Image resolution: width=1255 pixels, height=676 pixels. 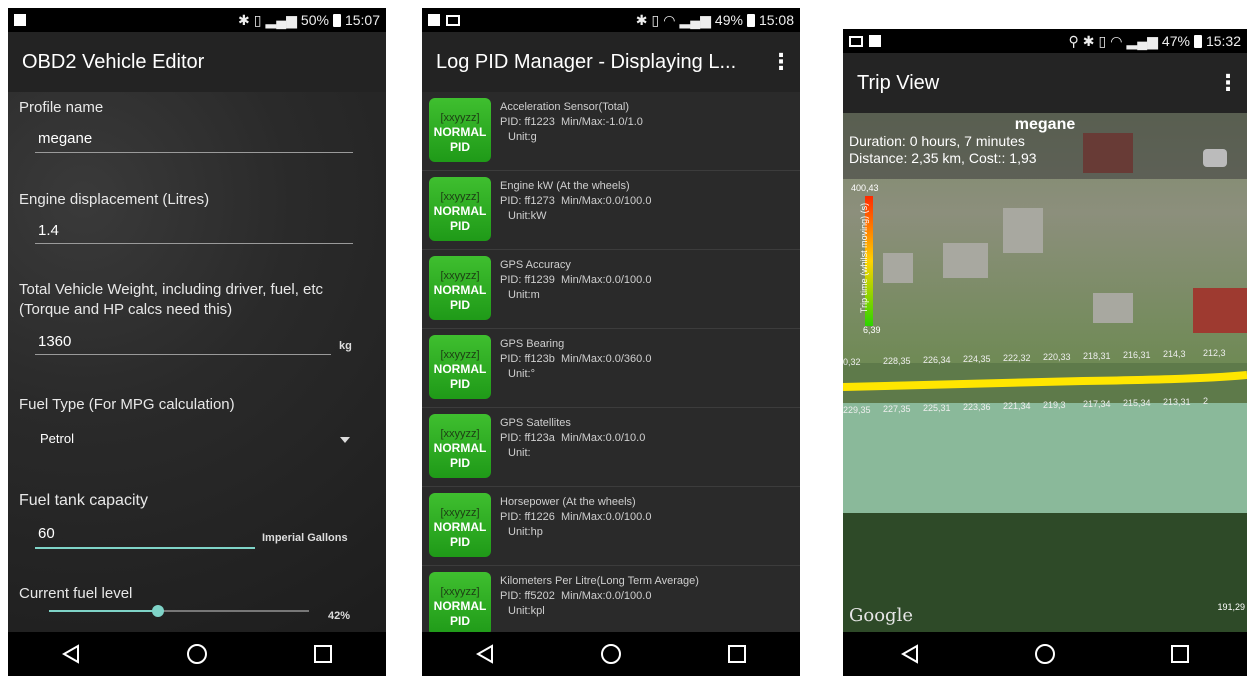 I want to click on pid-id-range: PID: ff123a Min/Max:0.0/10.0, so click(x=647, y=438).